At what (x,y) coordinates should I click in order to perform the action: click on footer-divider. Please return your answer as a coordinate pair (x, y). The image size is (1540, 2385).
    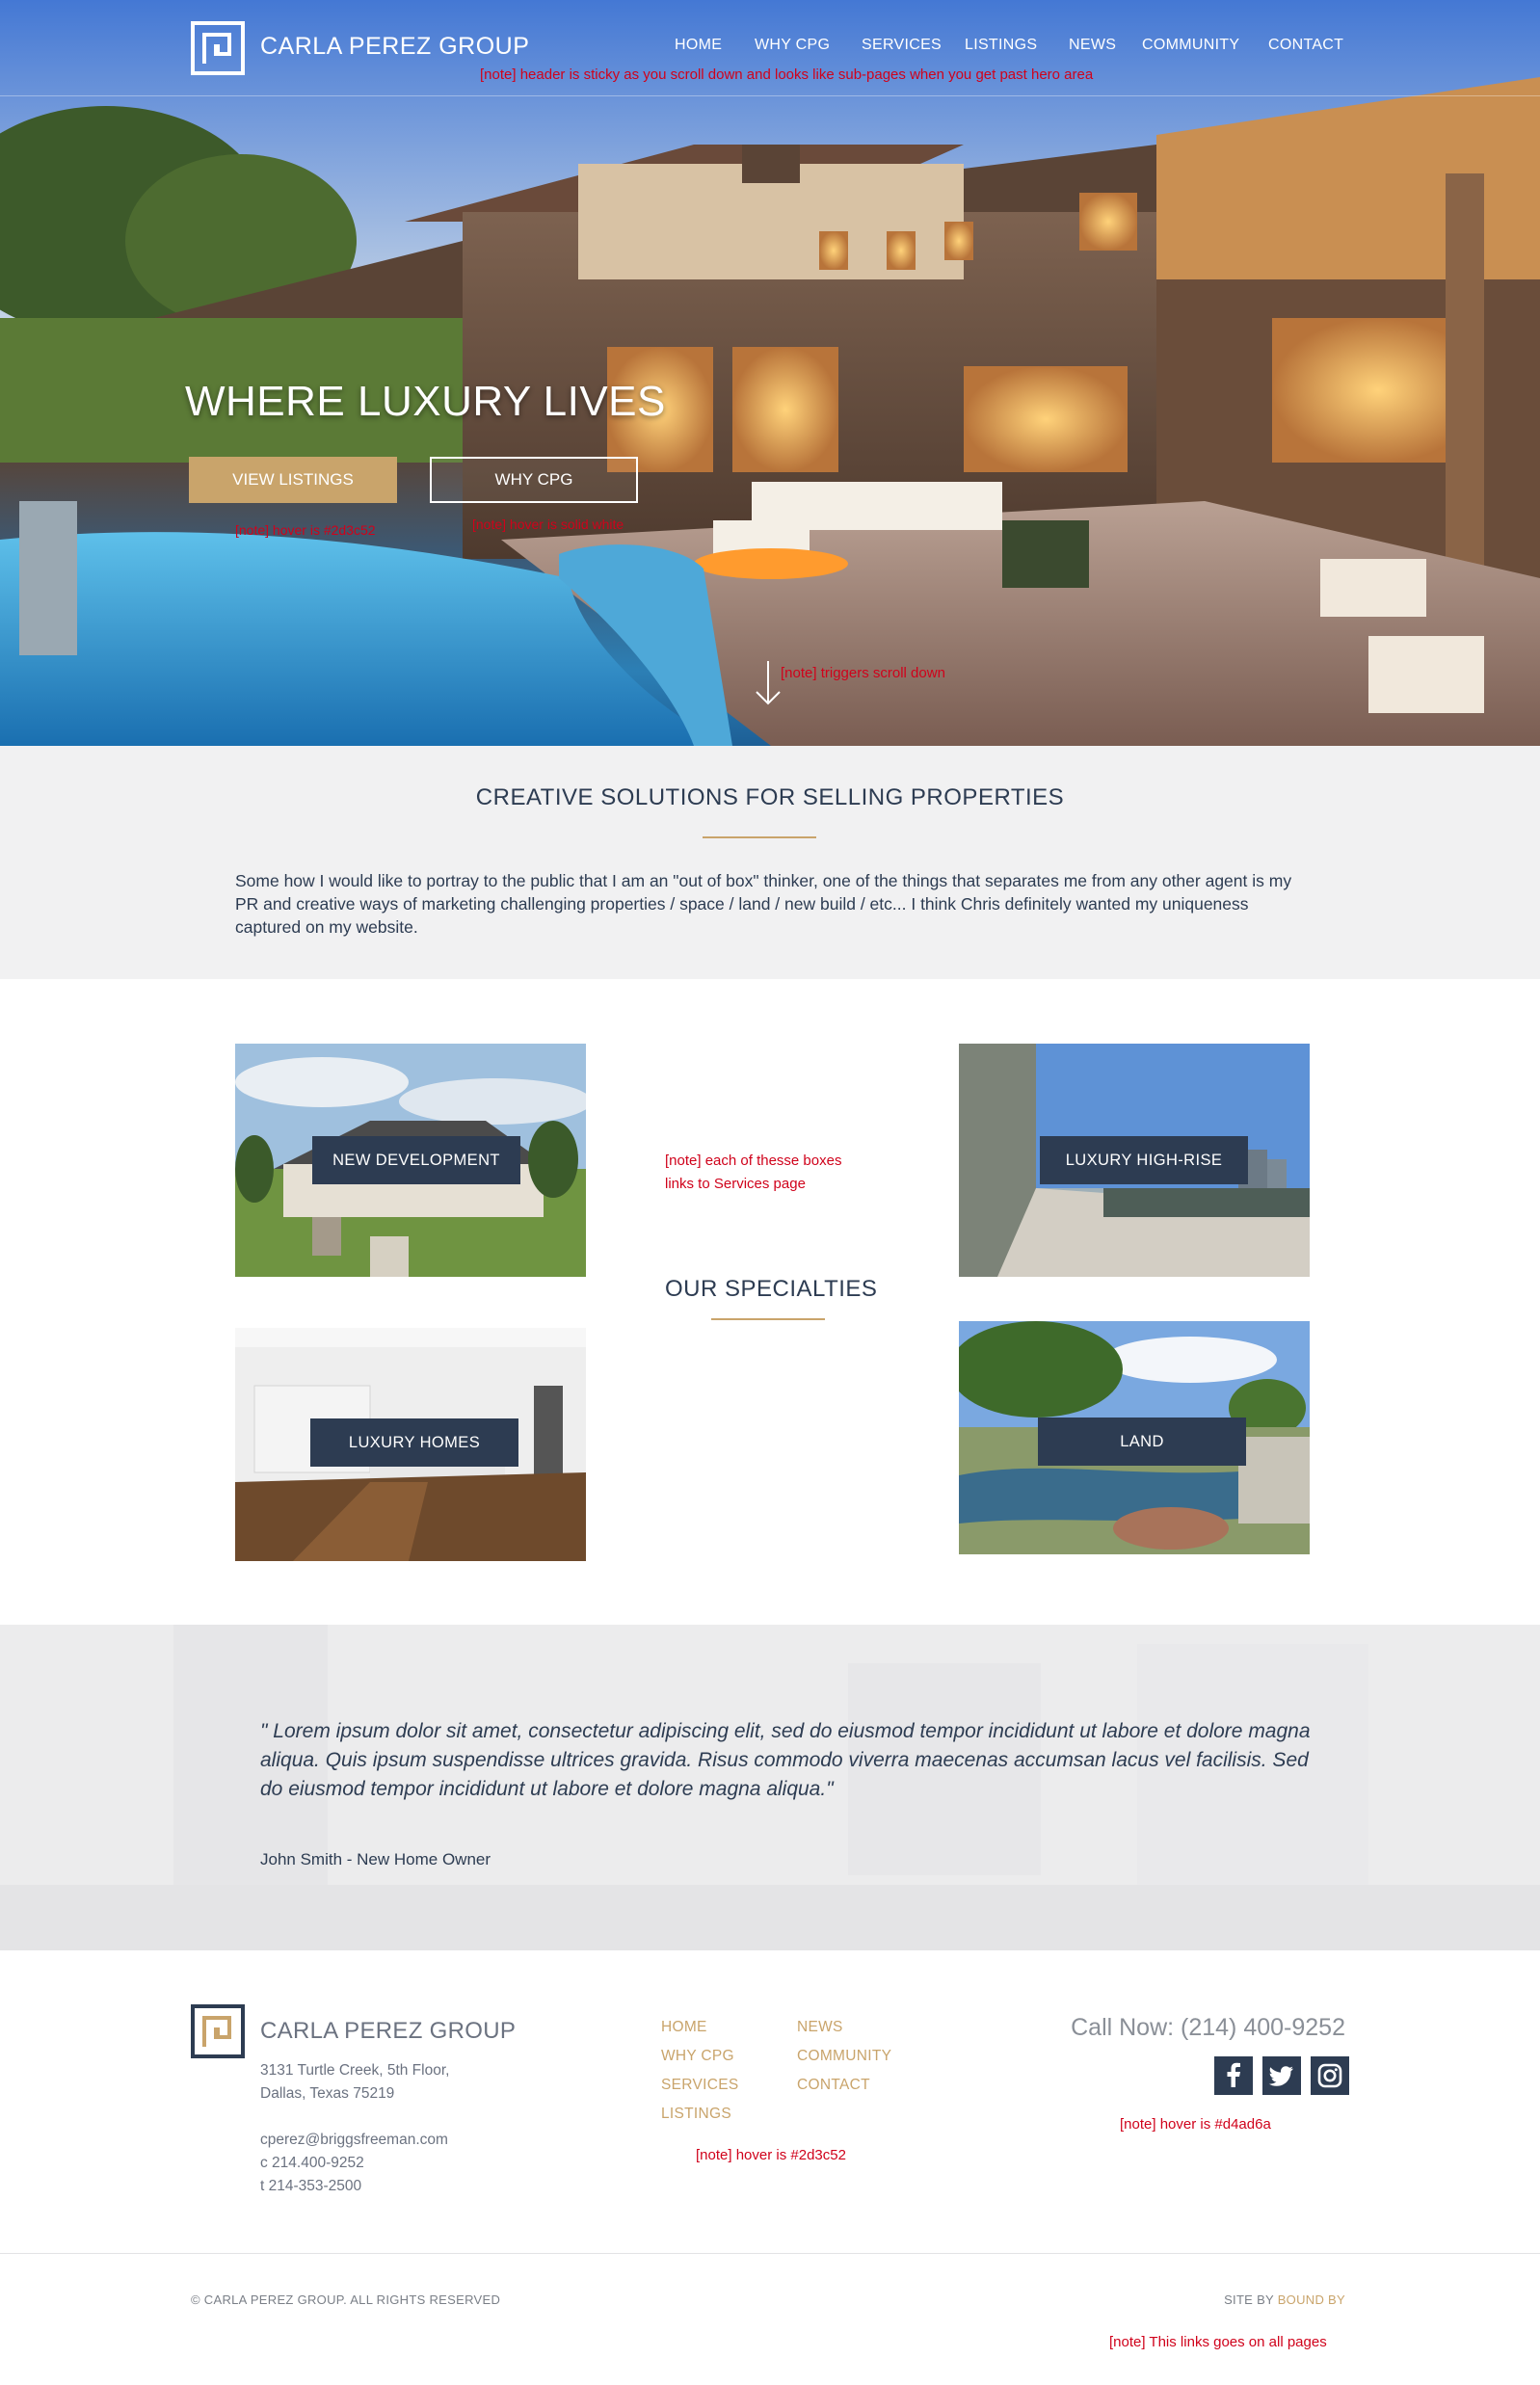
    Looking at the image, I should click on (770, 2253).